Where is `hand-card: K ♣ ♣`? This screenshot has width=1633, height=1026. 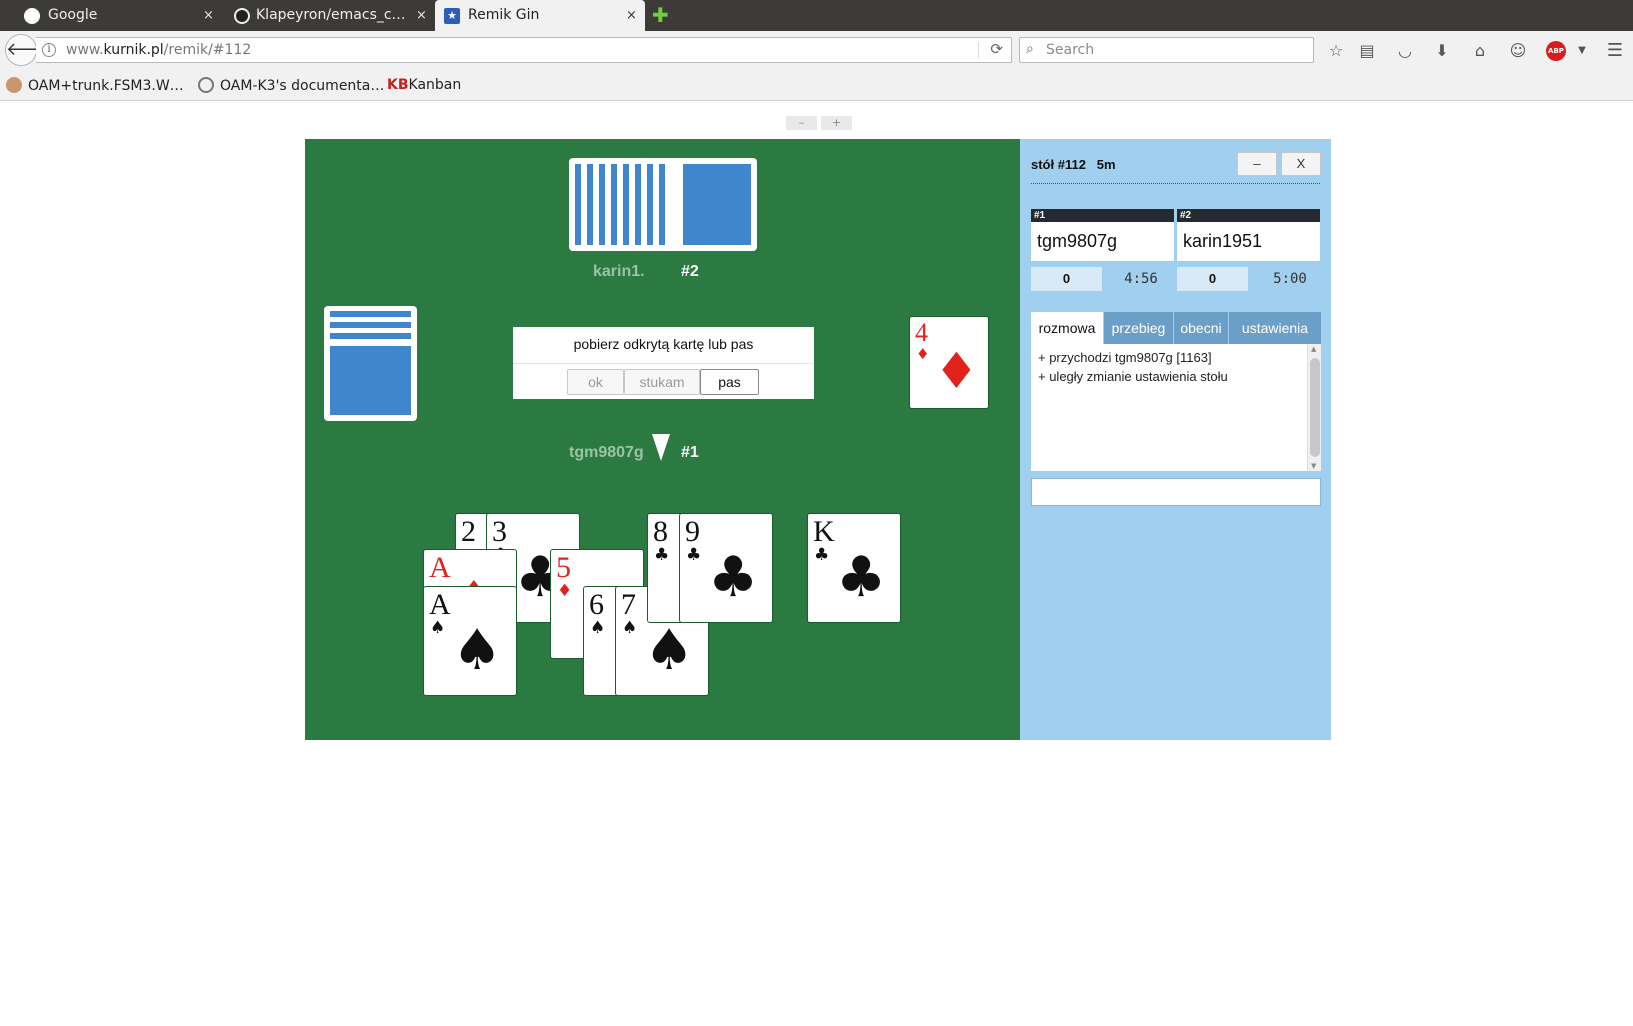
hand-card: K ♣ ♣ is located at coordinates (854, 568).